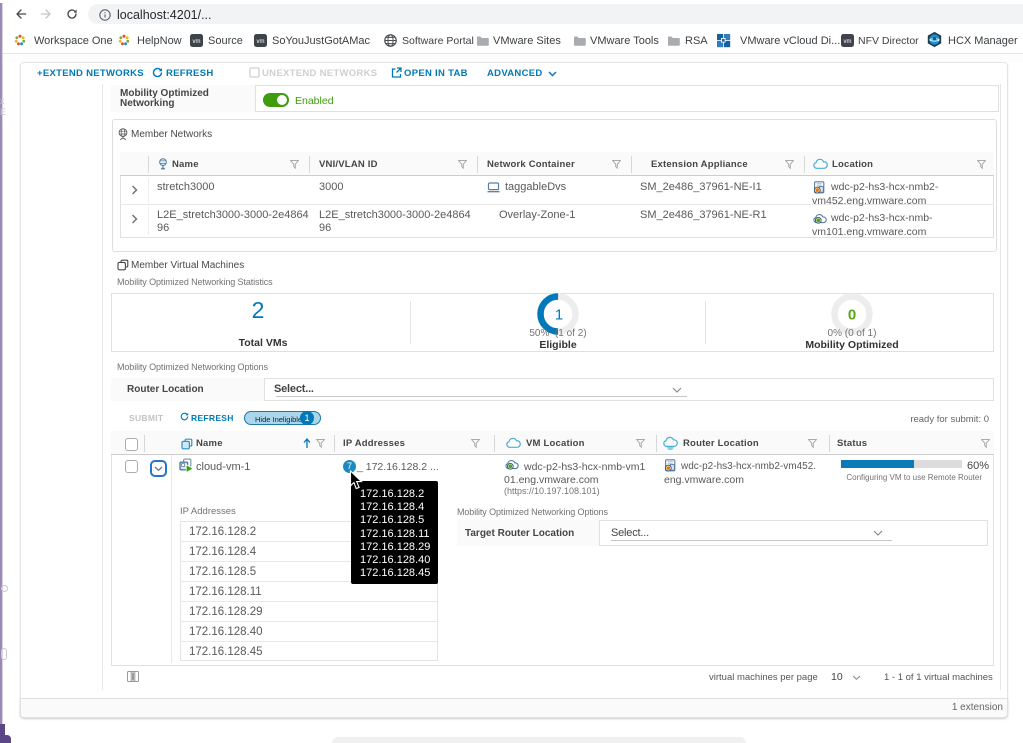  Describe the element at coordinates (559, 315) in the screenshot. I see `svg-text: 1` at that location.